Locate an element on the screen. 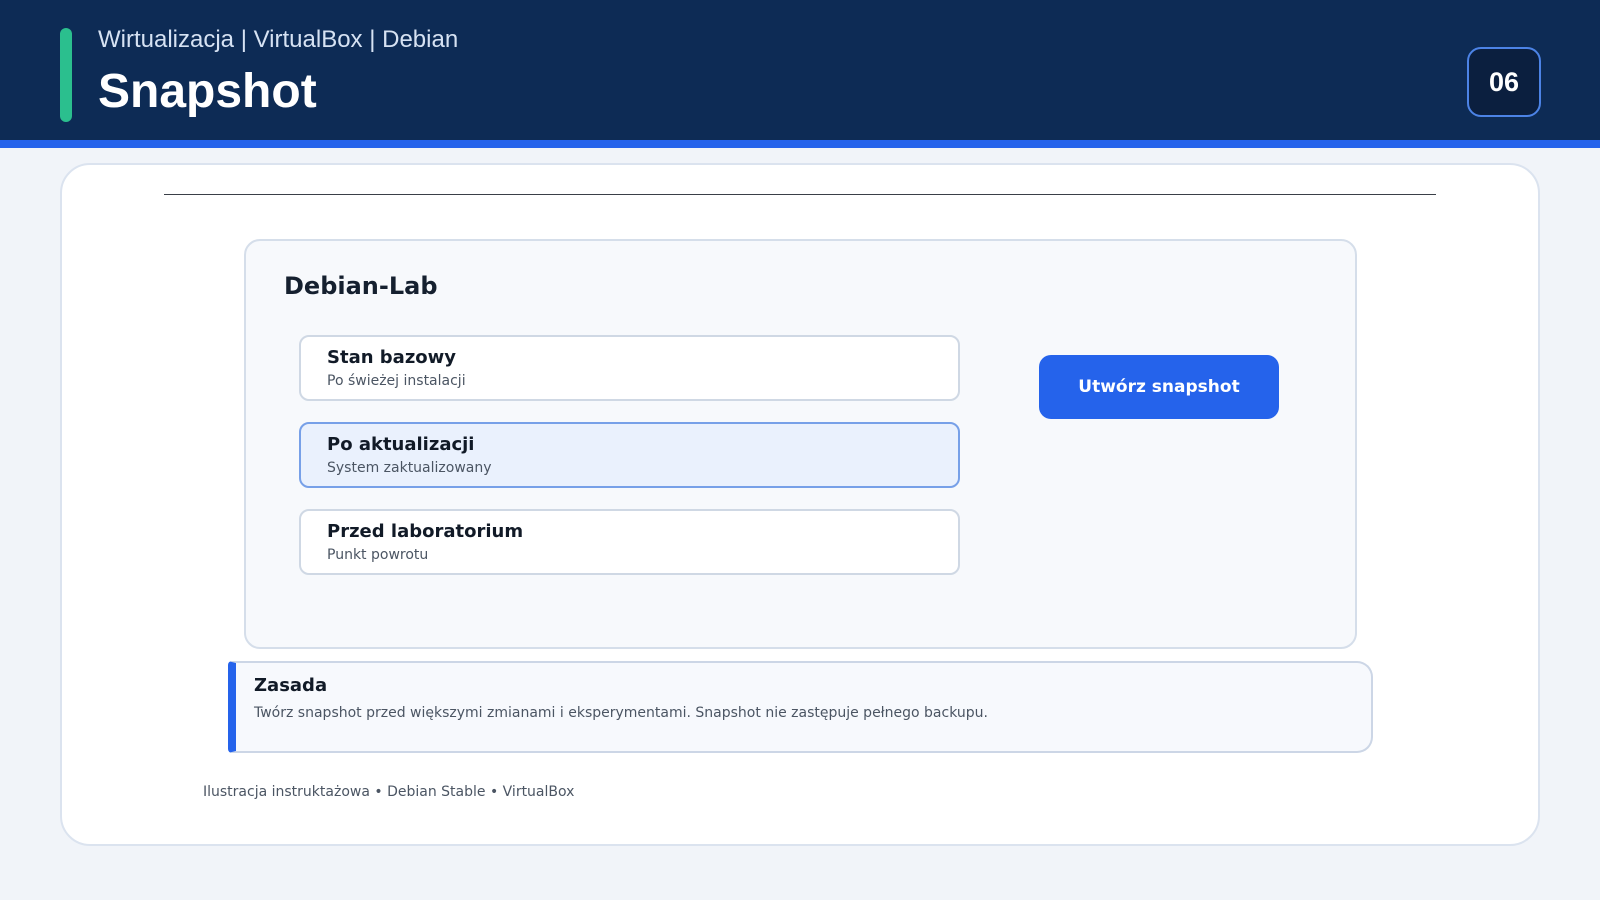 This screenshot has width=1600, height=900. snapshot-description: System zaktualizowany is located at coordinates (409, 468).